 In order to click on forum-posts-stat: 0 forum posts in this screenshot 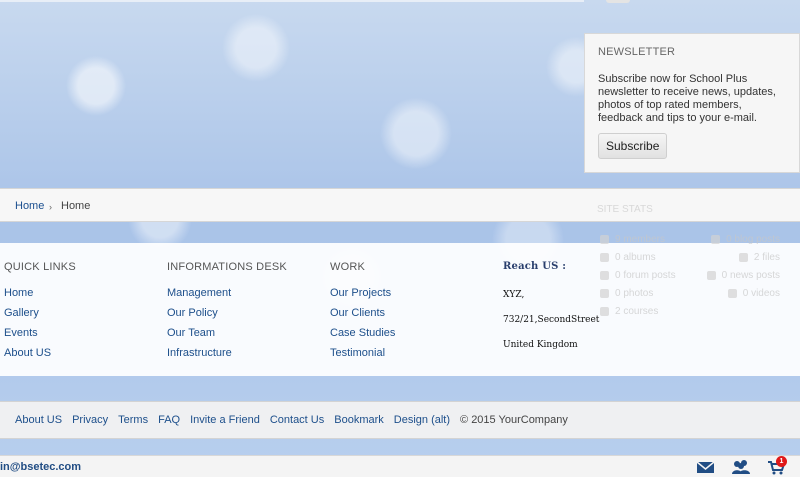, I will do `click(638, 275)`.